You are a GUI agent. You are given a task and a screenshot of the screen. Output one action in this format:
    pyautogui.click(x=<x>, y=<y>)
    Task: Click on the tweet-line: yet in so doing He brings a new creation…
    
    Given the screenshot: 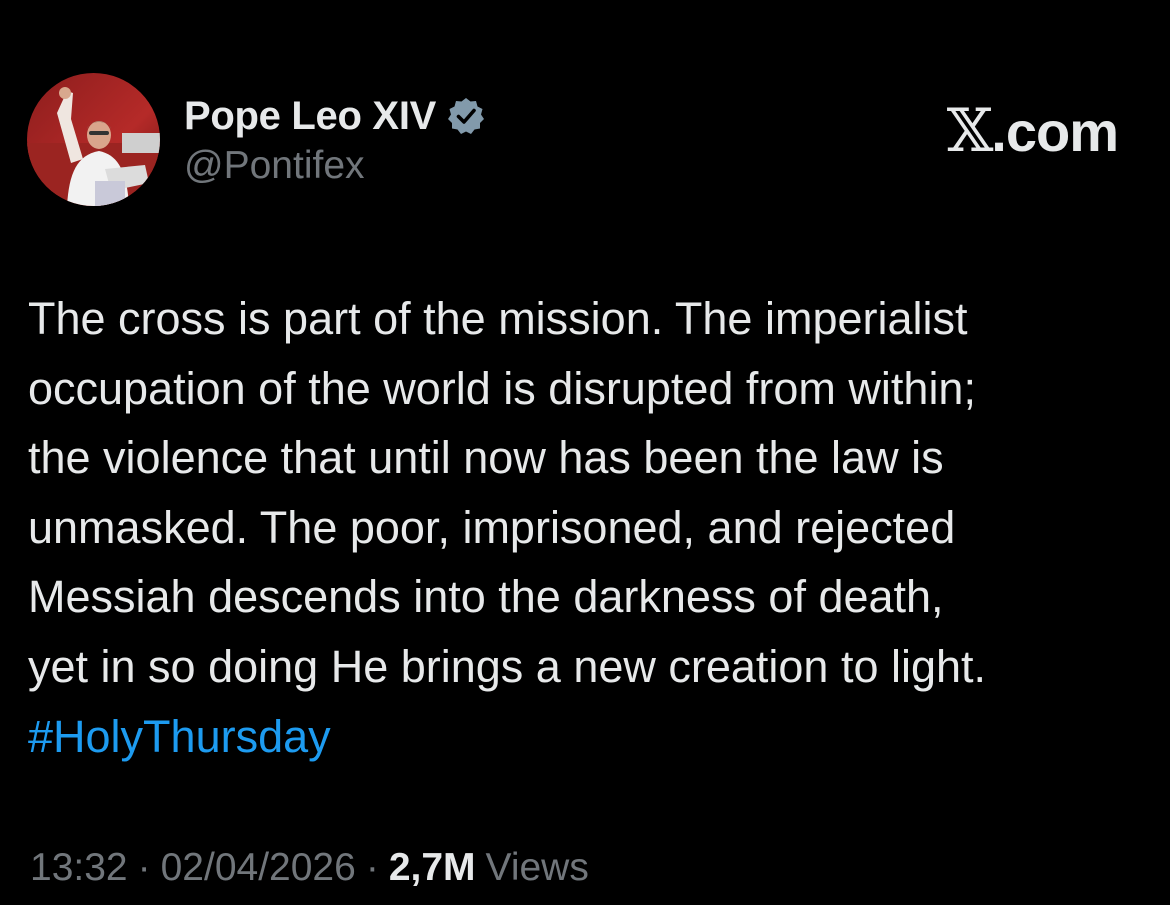 What is the action you would take?
    pyautogui.click(x=507, y=666)
    